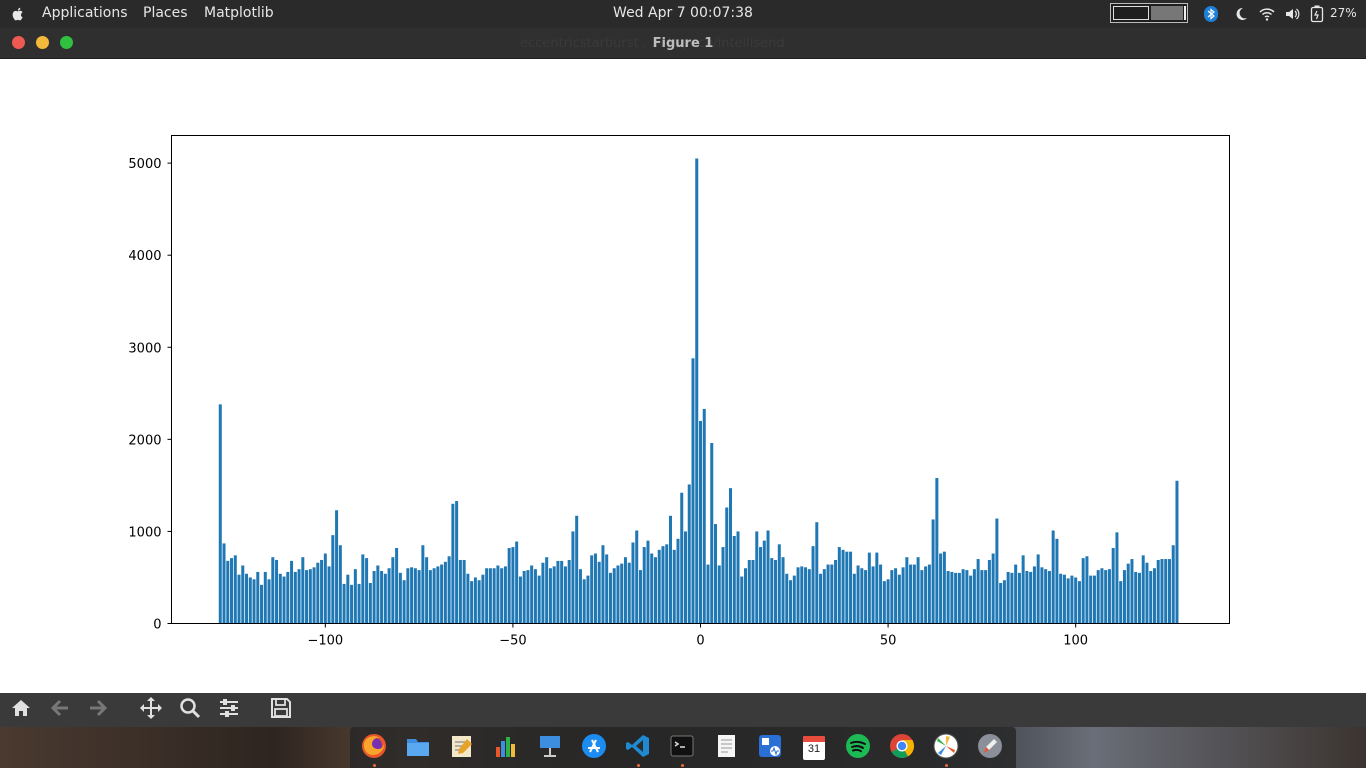 The width and height of the screenshot is (1366, 768). Describe the element at coordinates (281, 710) in the screenshot. I see `save-button` at that location.